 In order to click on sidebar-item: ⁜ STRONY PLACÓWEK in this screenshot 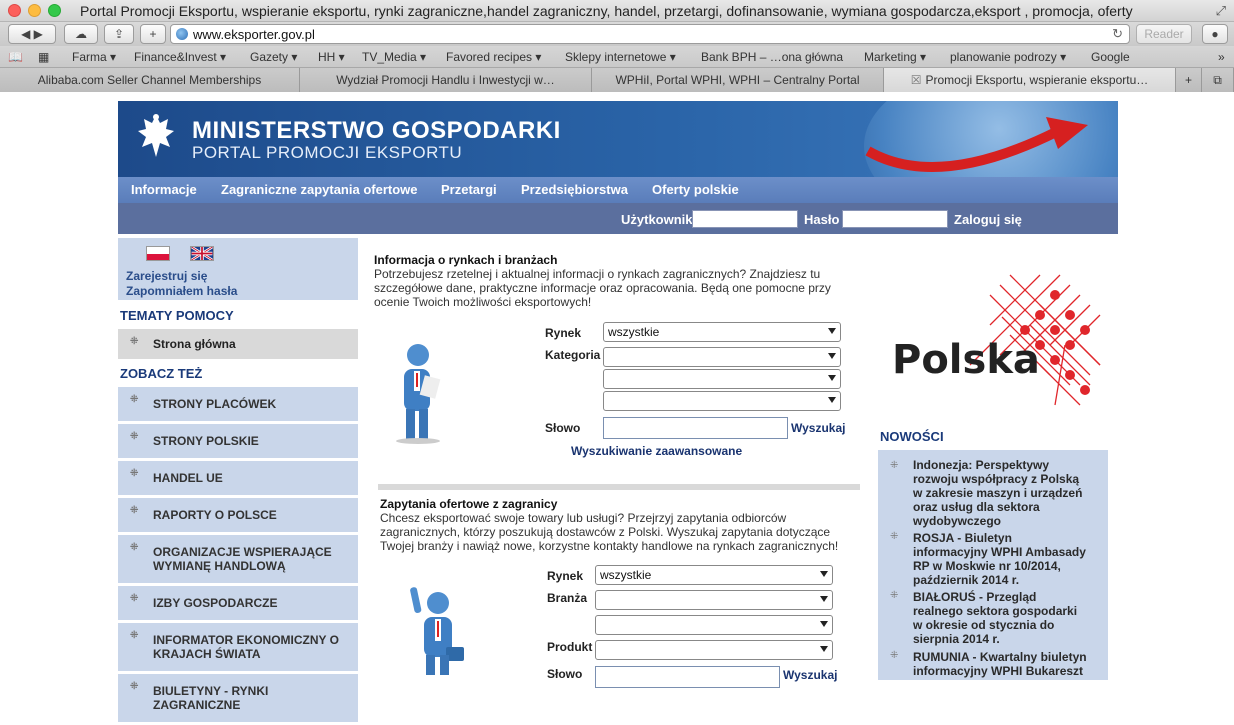, I will do `click(238, 405)`.